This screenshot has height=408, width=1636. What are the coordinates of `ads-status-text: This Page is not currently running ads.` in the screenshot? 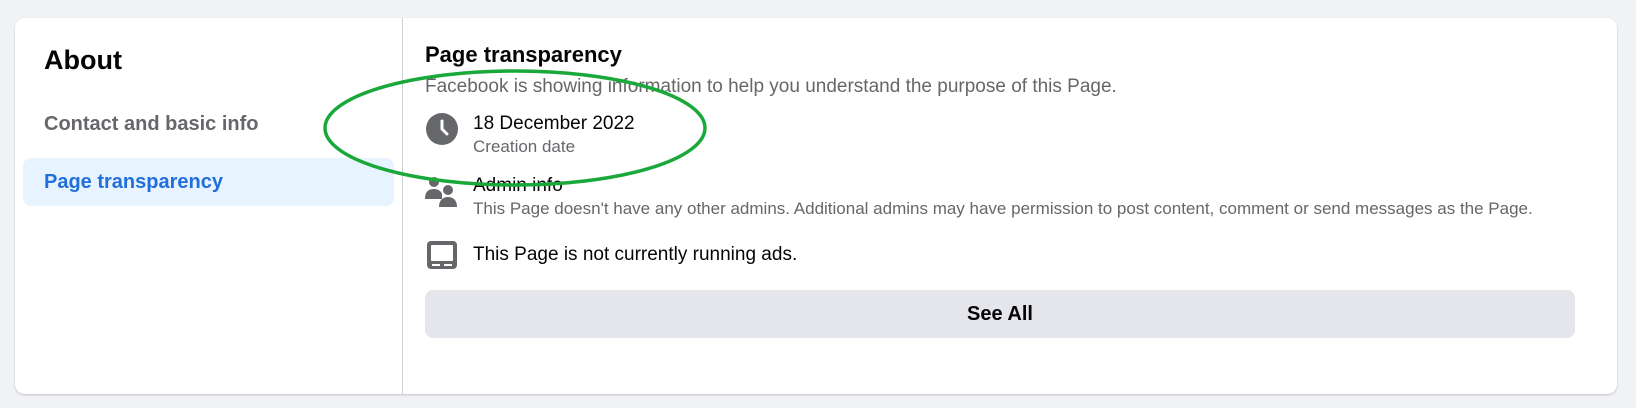 It's located at (635, 254).